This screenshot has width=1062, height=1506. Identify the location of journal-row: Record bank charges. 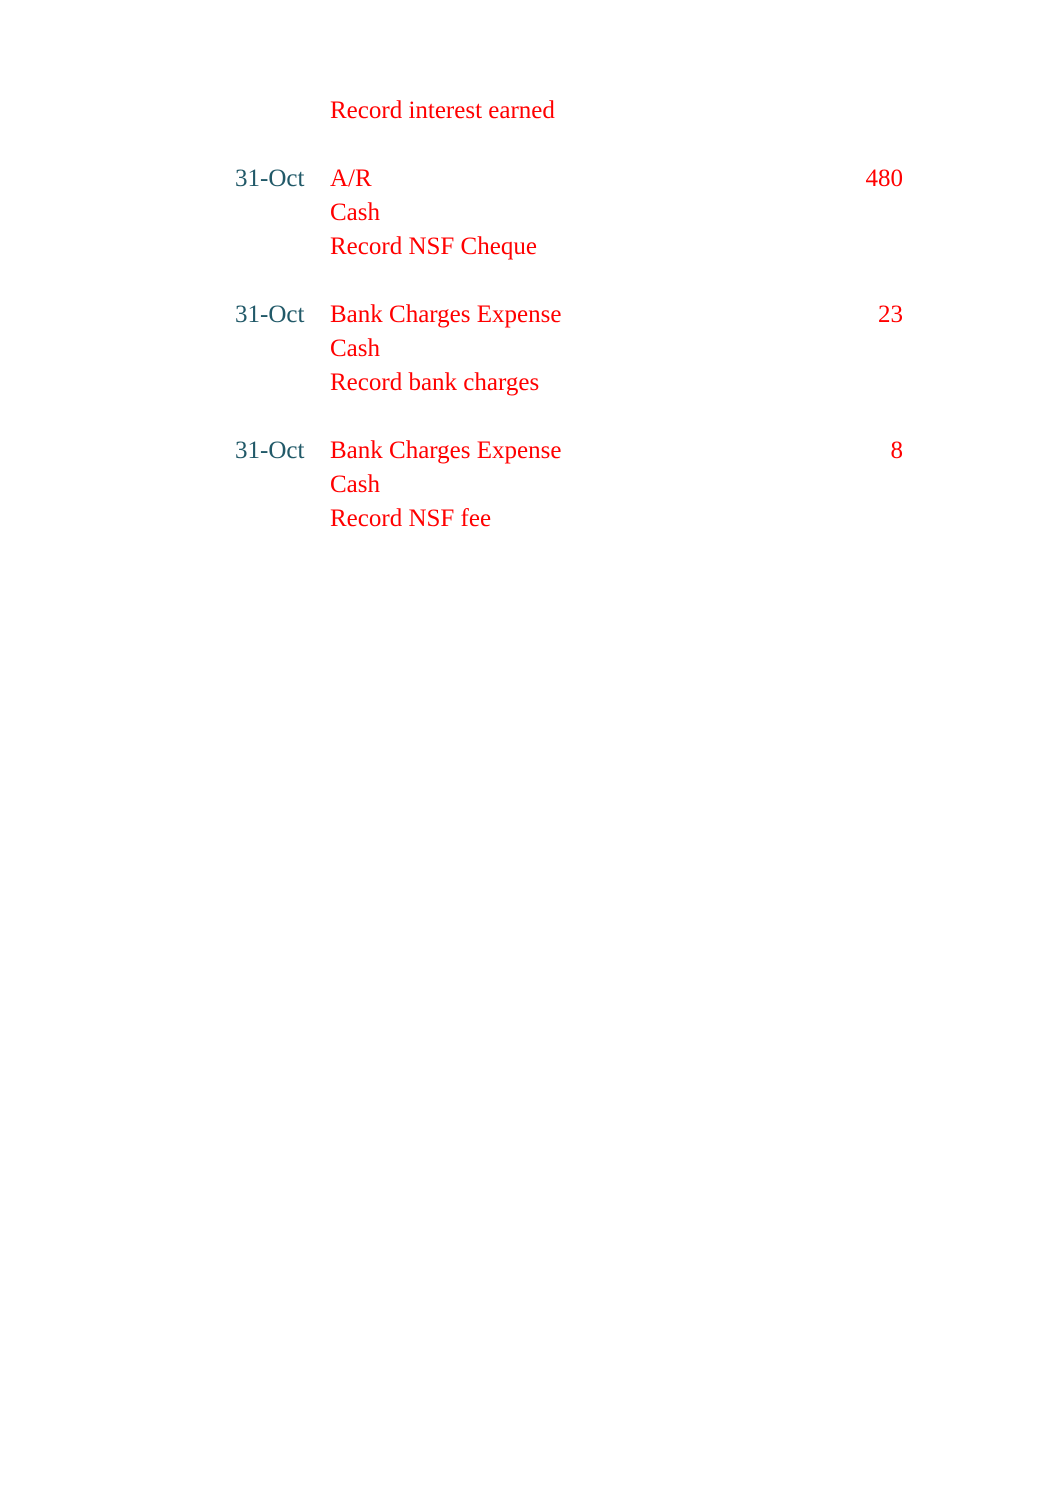
(570, 383).